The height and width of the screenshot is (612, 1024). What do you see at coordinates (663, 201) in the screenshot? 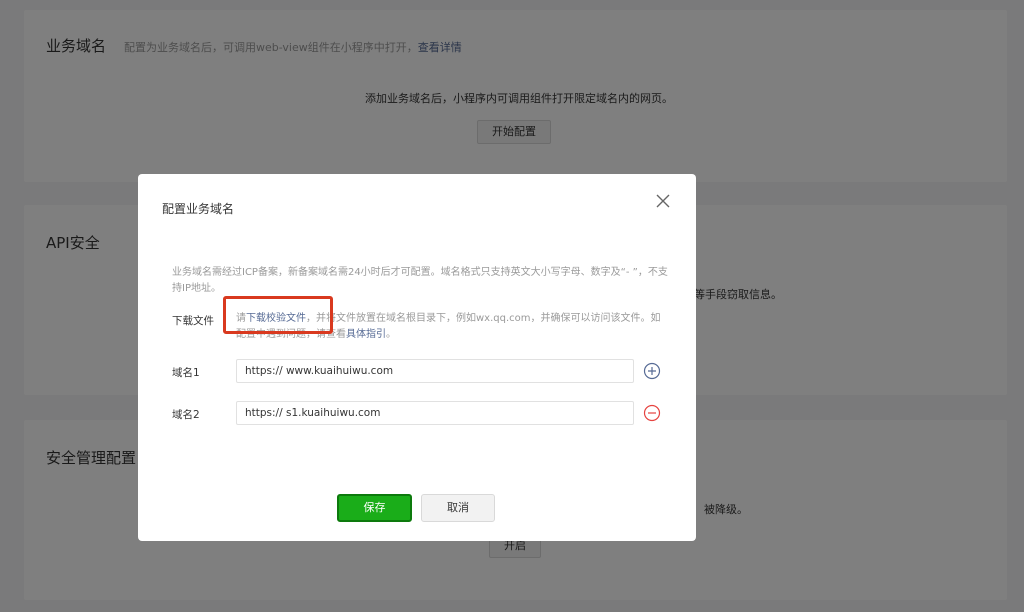
I see `close-icon` at bounding box center [663, 201].